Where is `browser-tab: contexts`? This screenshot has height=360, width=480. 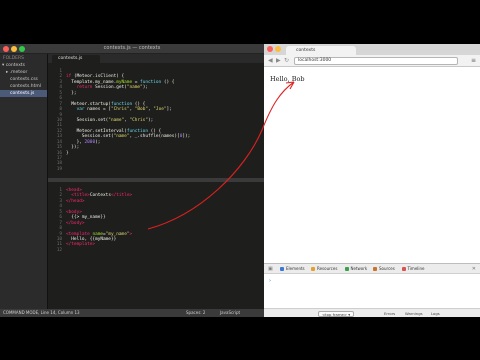 browser-tab: contexts is located at coordinates (321, 50).